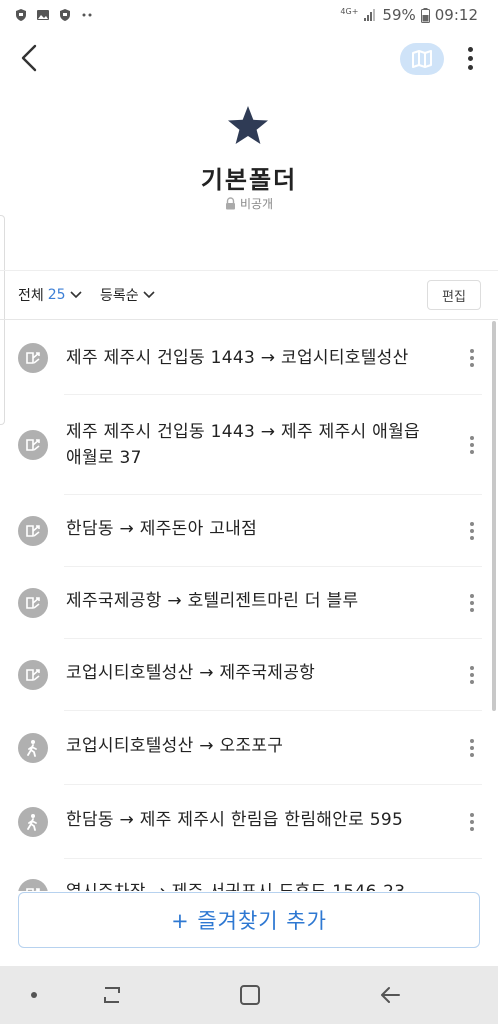 The image size is (498, 1024). Describe the element at coordinates (425, 15) in the screenshot. I see `battery-icon` at that location.